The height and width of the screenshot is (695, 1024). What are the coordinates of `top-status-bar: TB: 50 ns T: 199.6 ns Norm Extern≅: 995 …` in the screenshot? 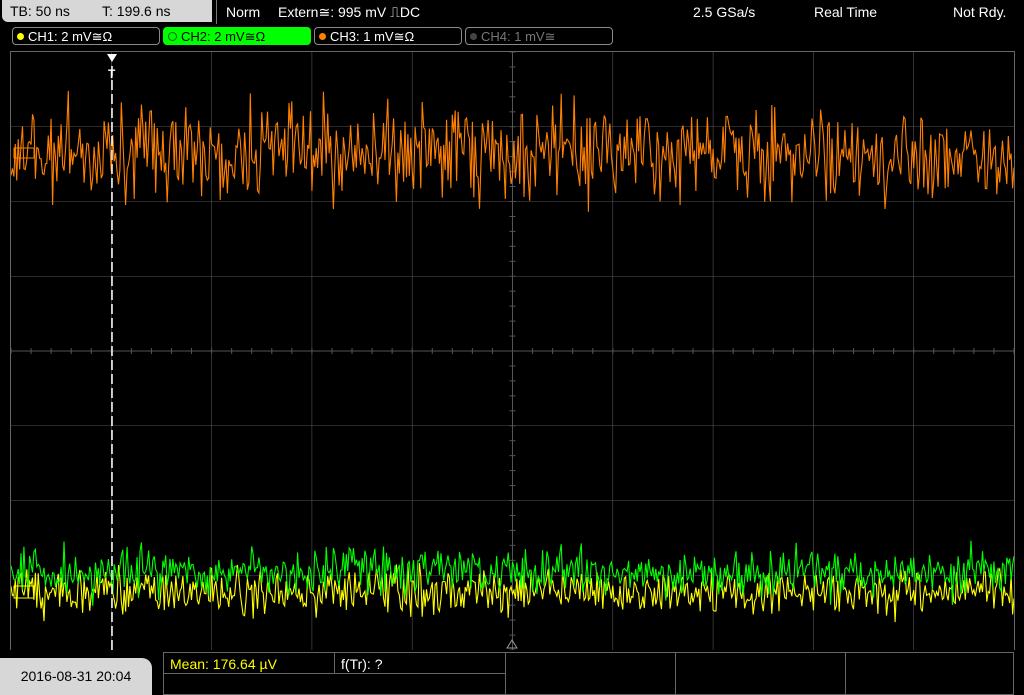 It's located at (512, 12).